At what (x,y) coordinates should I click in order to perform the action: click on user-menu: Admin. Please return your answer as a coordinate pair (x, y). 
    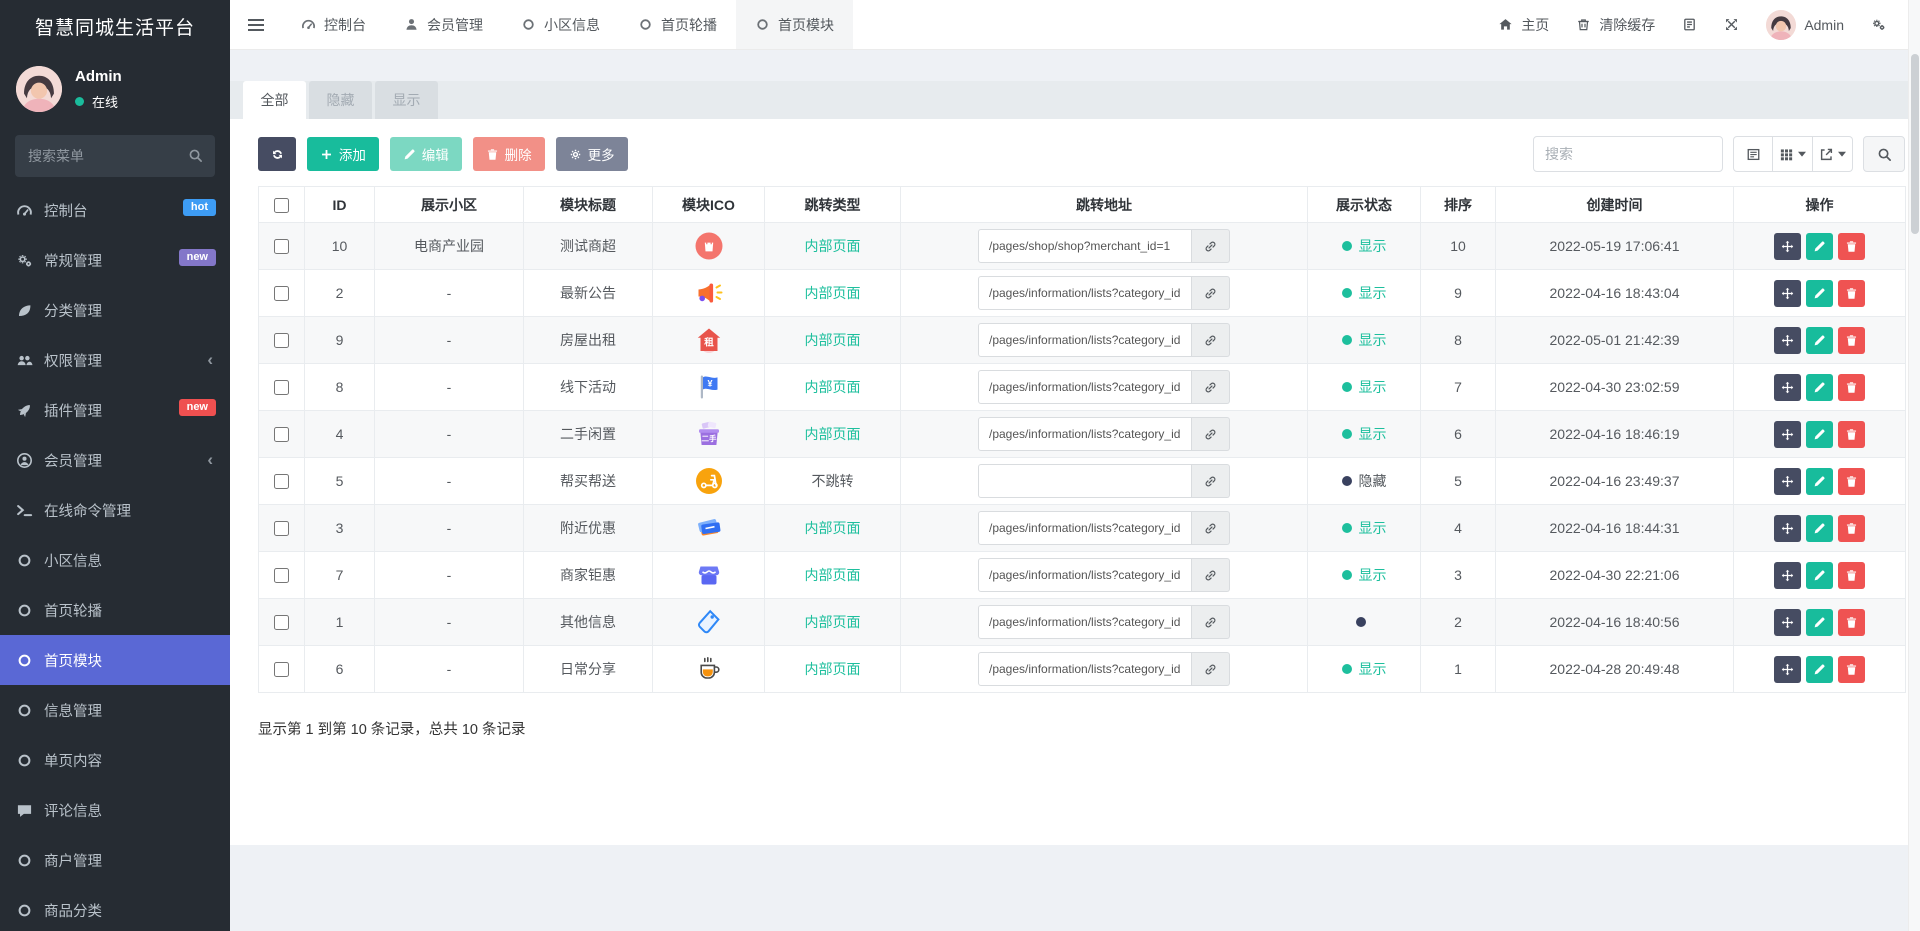
    Looking at the image, I should click on (1805, 24).